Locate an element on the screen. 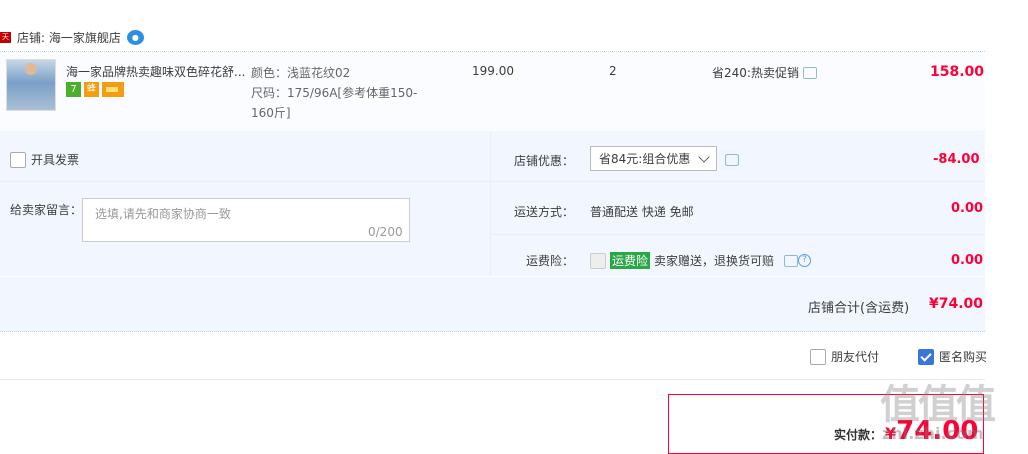 This screenshot has height=454, width=1028. discount-selected: 省84元:组合优惠 is located at coordinates (645, 159).